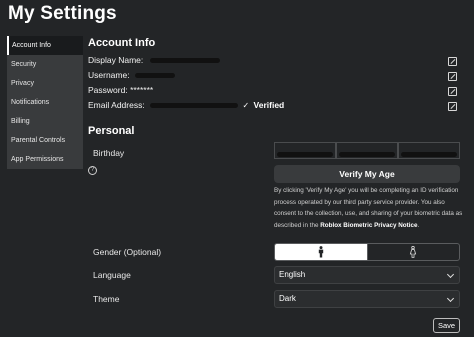 The width and height of the screenshot is (474, 337). What do you see at coordinates (429, 150) in the screenshot?
I see `birthday-year-select` at bounding box center [429, 150].